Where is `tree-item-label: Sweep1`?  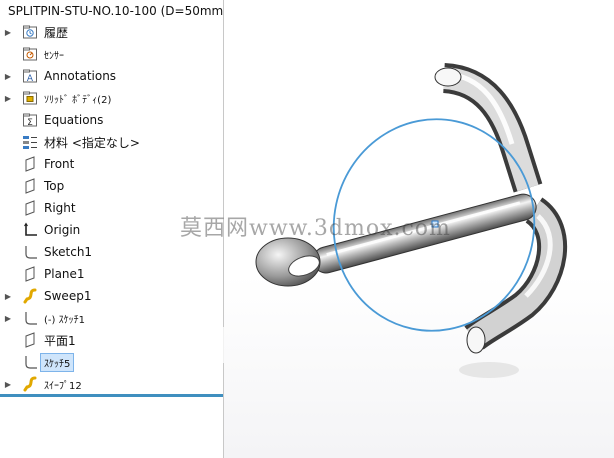
tree-item-label: Sweep1 is located at coordinates (68, 296).